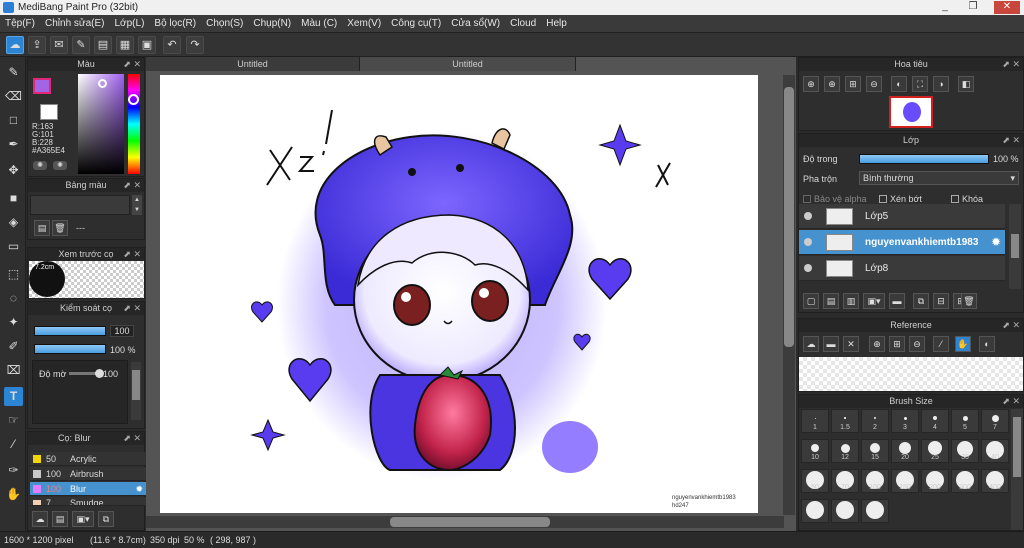 The width and height of the screenshot is (1024, 548). What do you see at coordinates (875, 481) in the screenshot?
I see `brush-size-cell: 100` at bounding box center [875, 481].